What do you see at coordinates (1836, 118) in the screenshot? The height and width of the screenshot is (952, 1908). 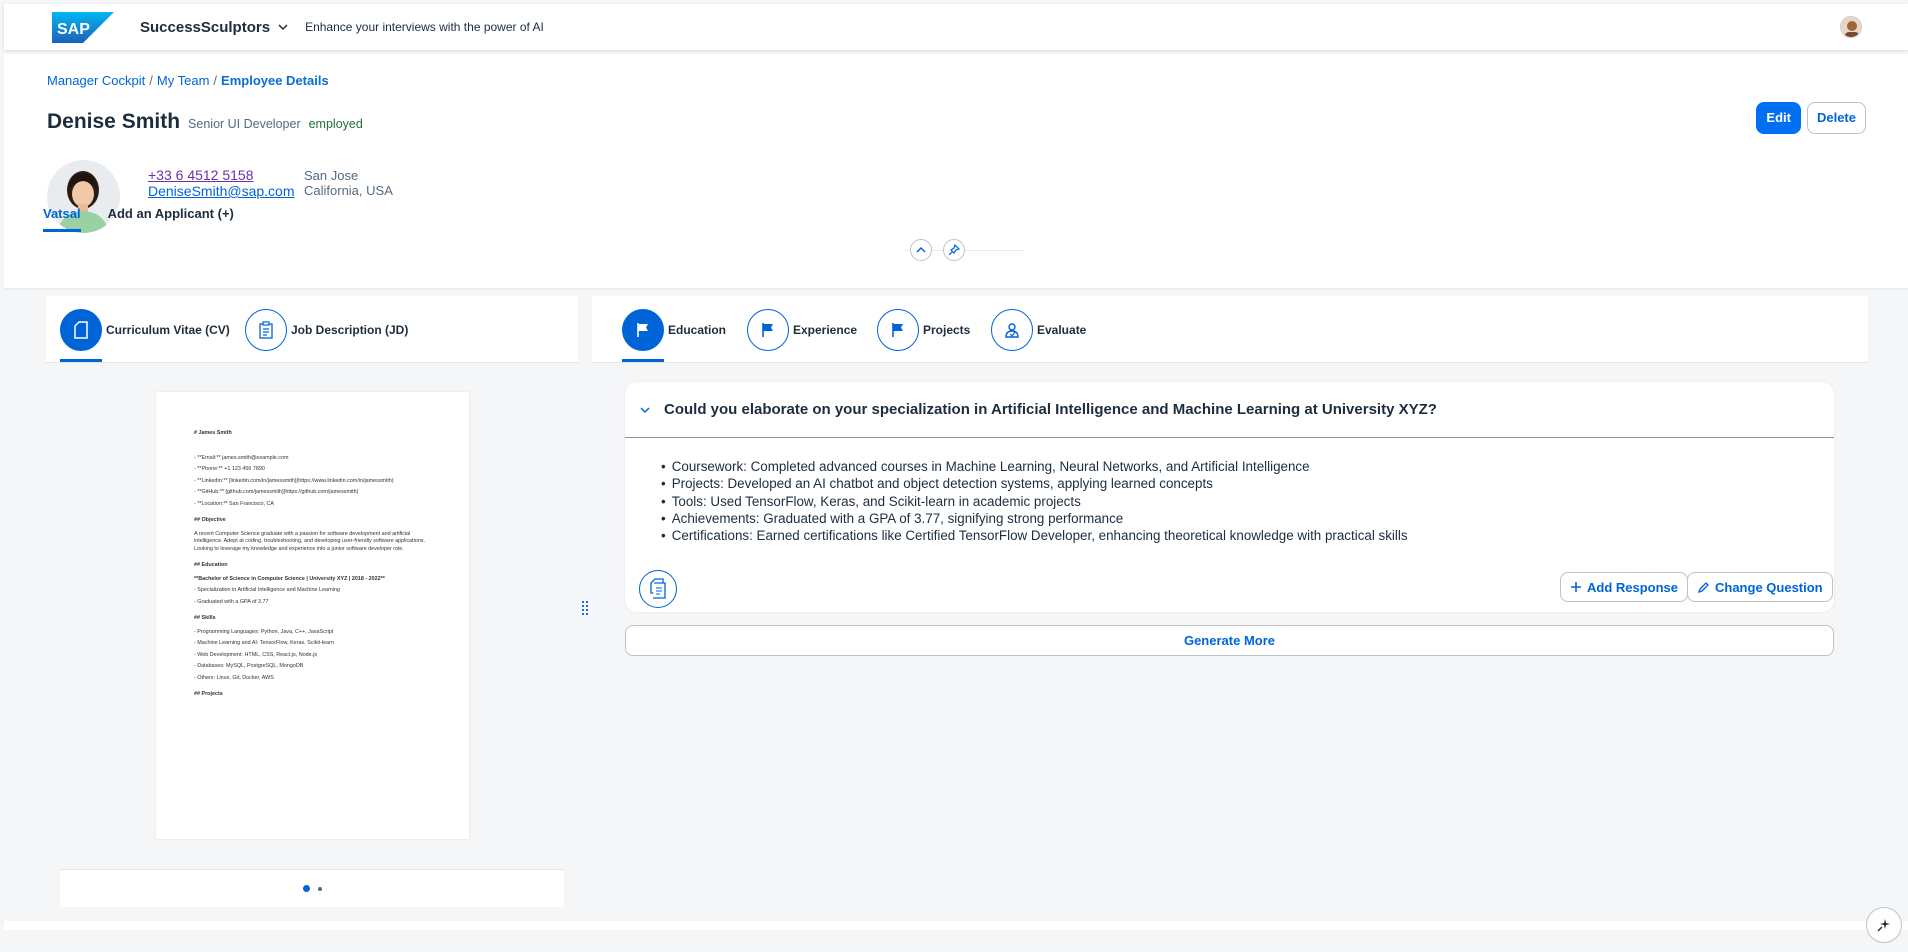 I see `delete-button: Delete` at bounding box center [1836, 118].